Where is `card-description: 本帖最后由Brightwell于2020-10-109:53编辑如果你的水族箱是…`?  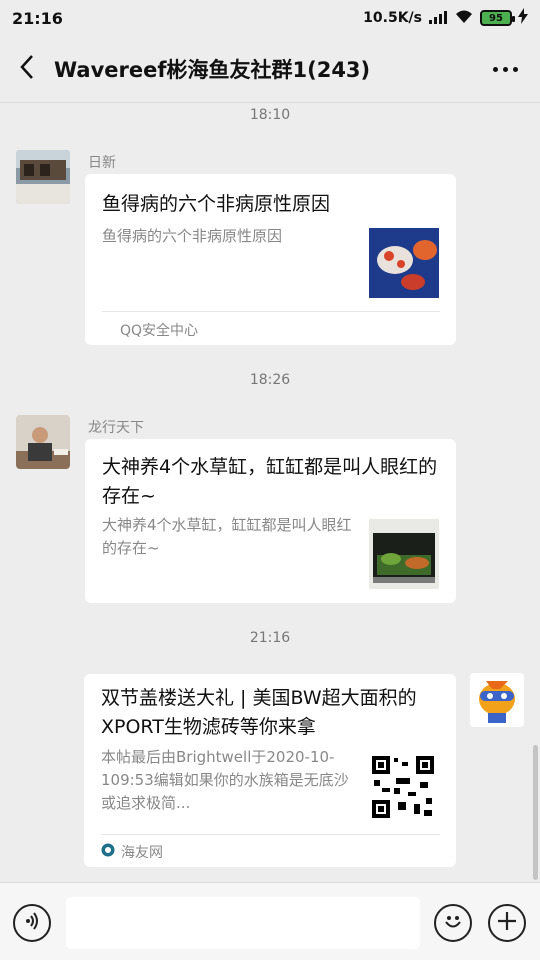 card-description: 本帖最后由Brightwell于2020-10-109:53编辑如果你的水族箱是… is located at coordinates (225, 780).